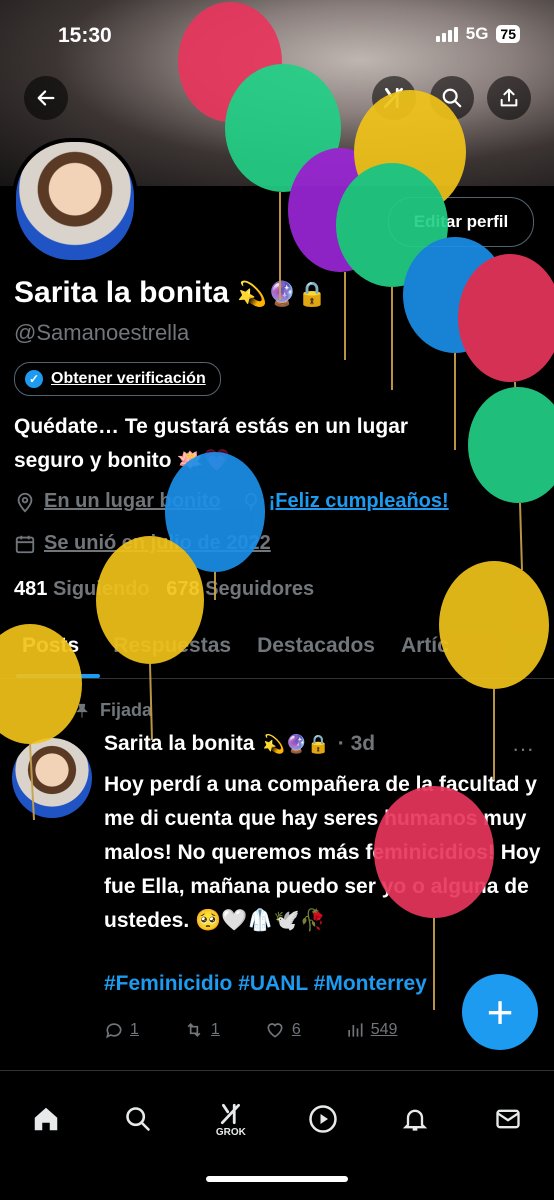  I want to click on mail-icon, so click(508, 1119).